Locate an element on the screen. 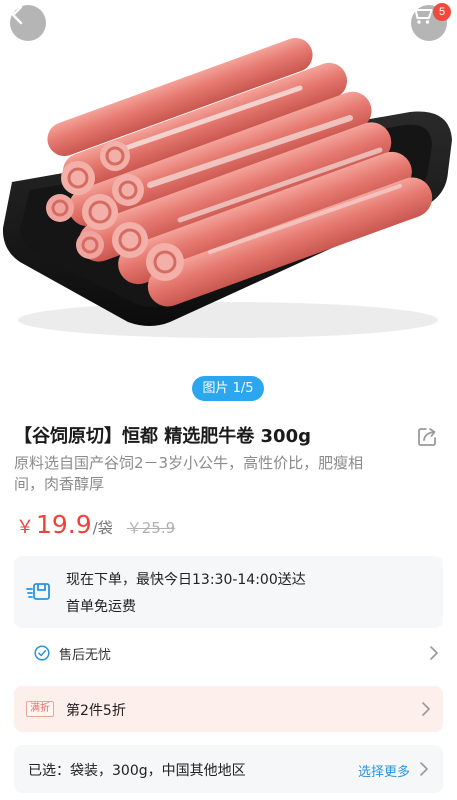 This screenshot has width=457, height=800. share-icon is located at coordinates (427, 437).